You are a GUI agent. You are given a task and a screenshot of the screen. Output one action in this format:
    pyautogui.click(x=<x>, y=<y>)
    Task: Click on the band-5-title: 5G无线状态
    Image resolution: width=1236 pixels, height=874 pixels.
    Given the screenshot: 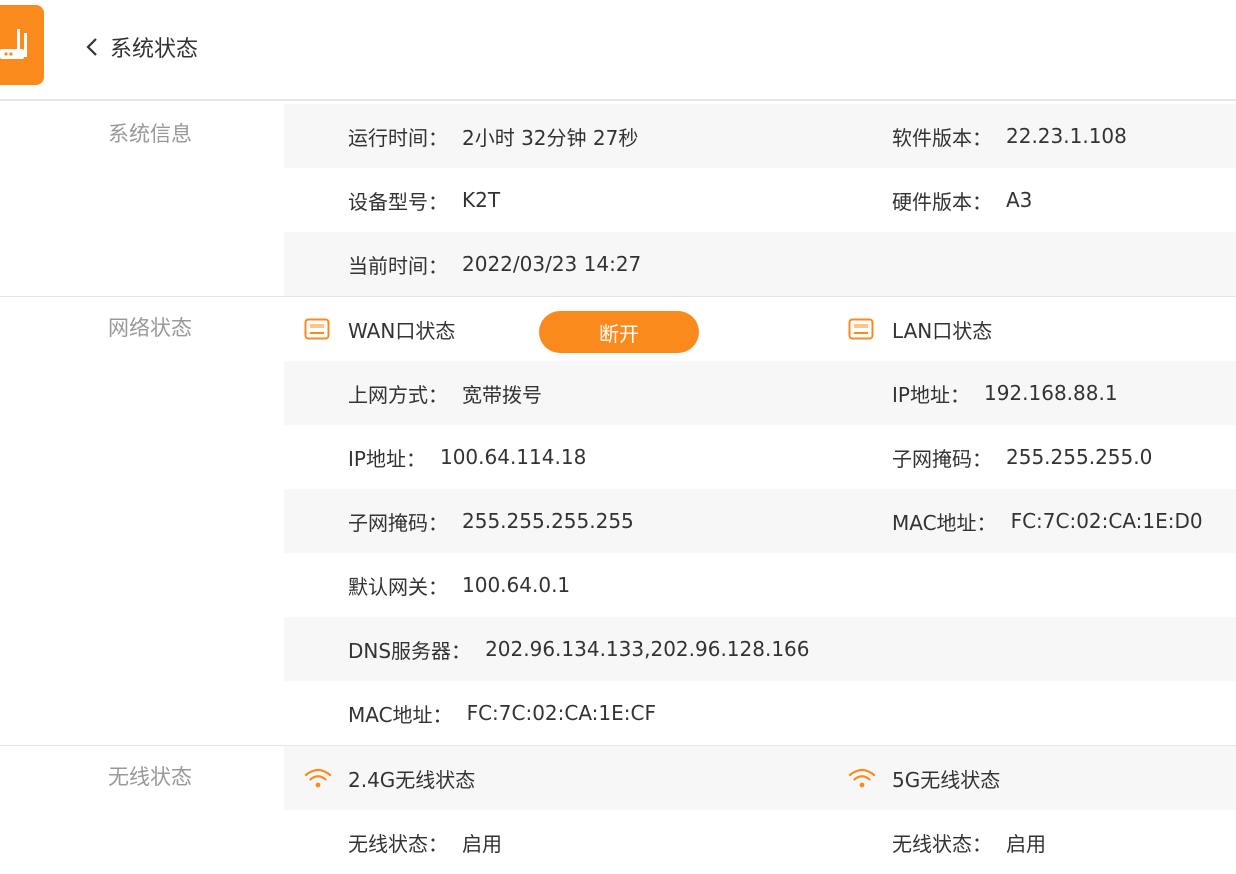 What is the action you would take?
    pyautogui.click(x=946, y=779)
    